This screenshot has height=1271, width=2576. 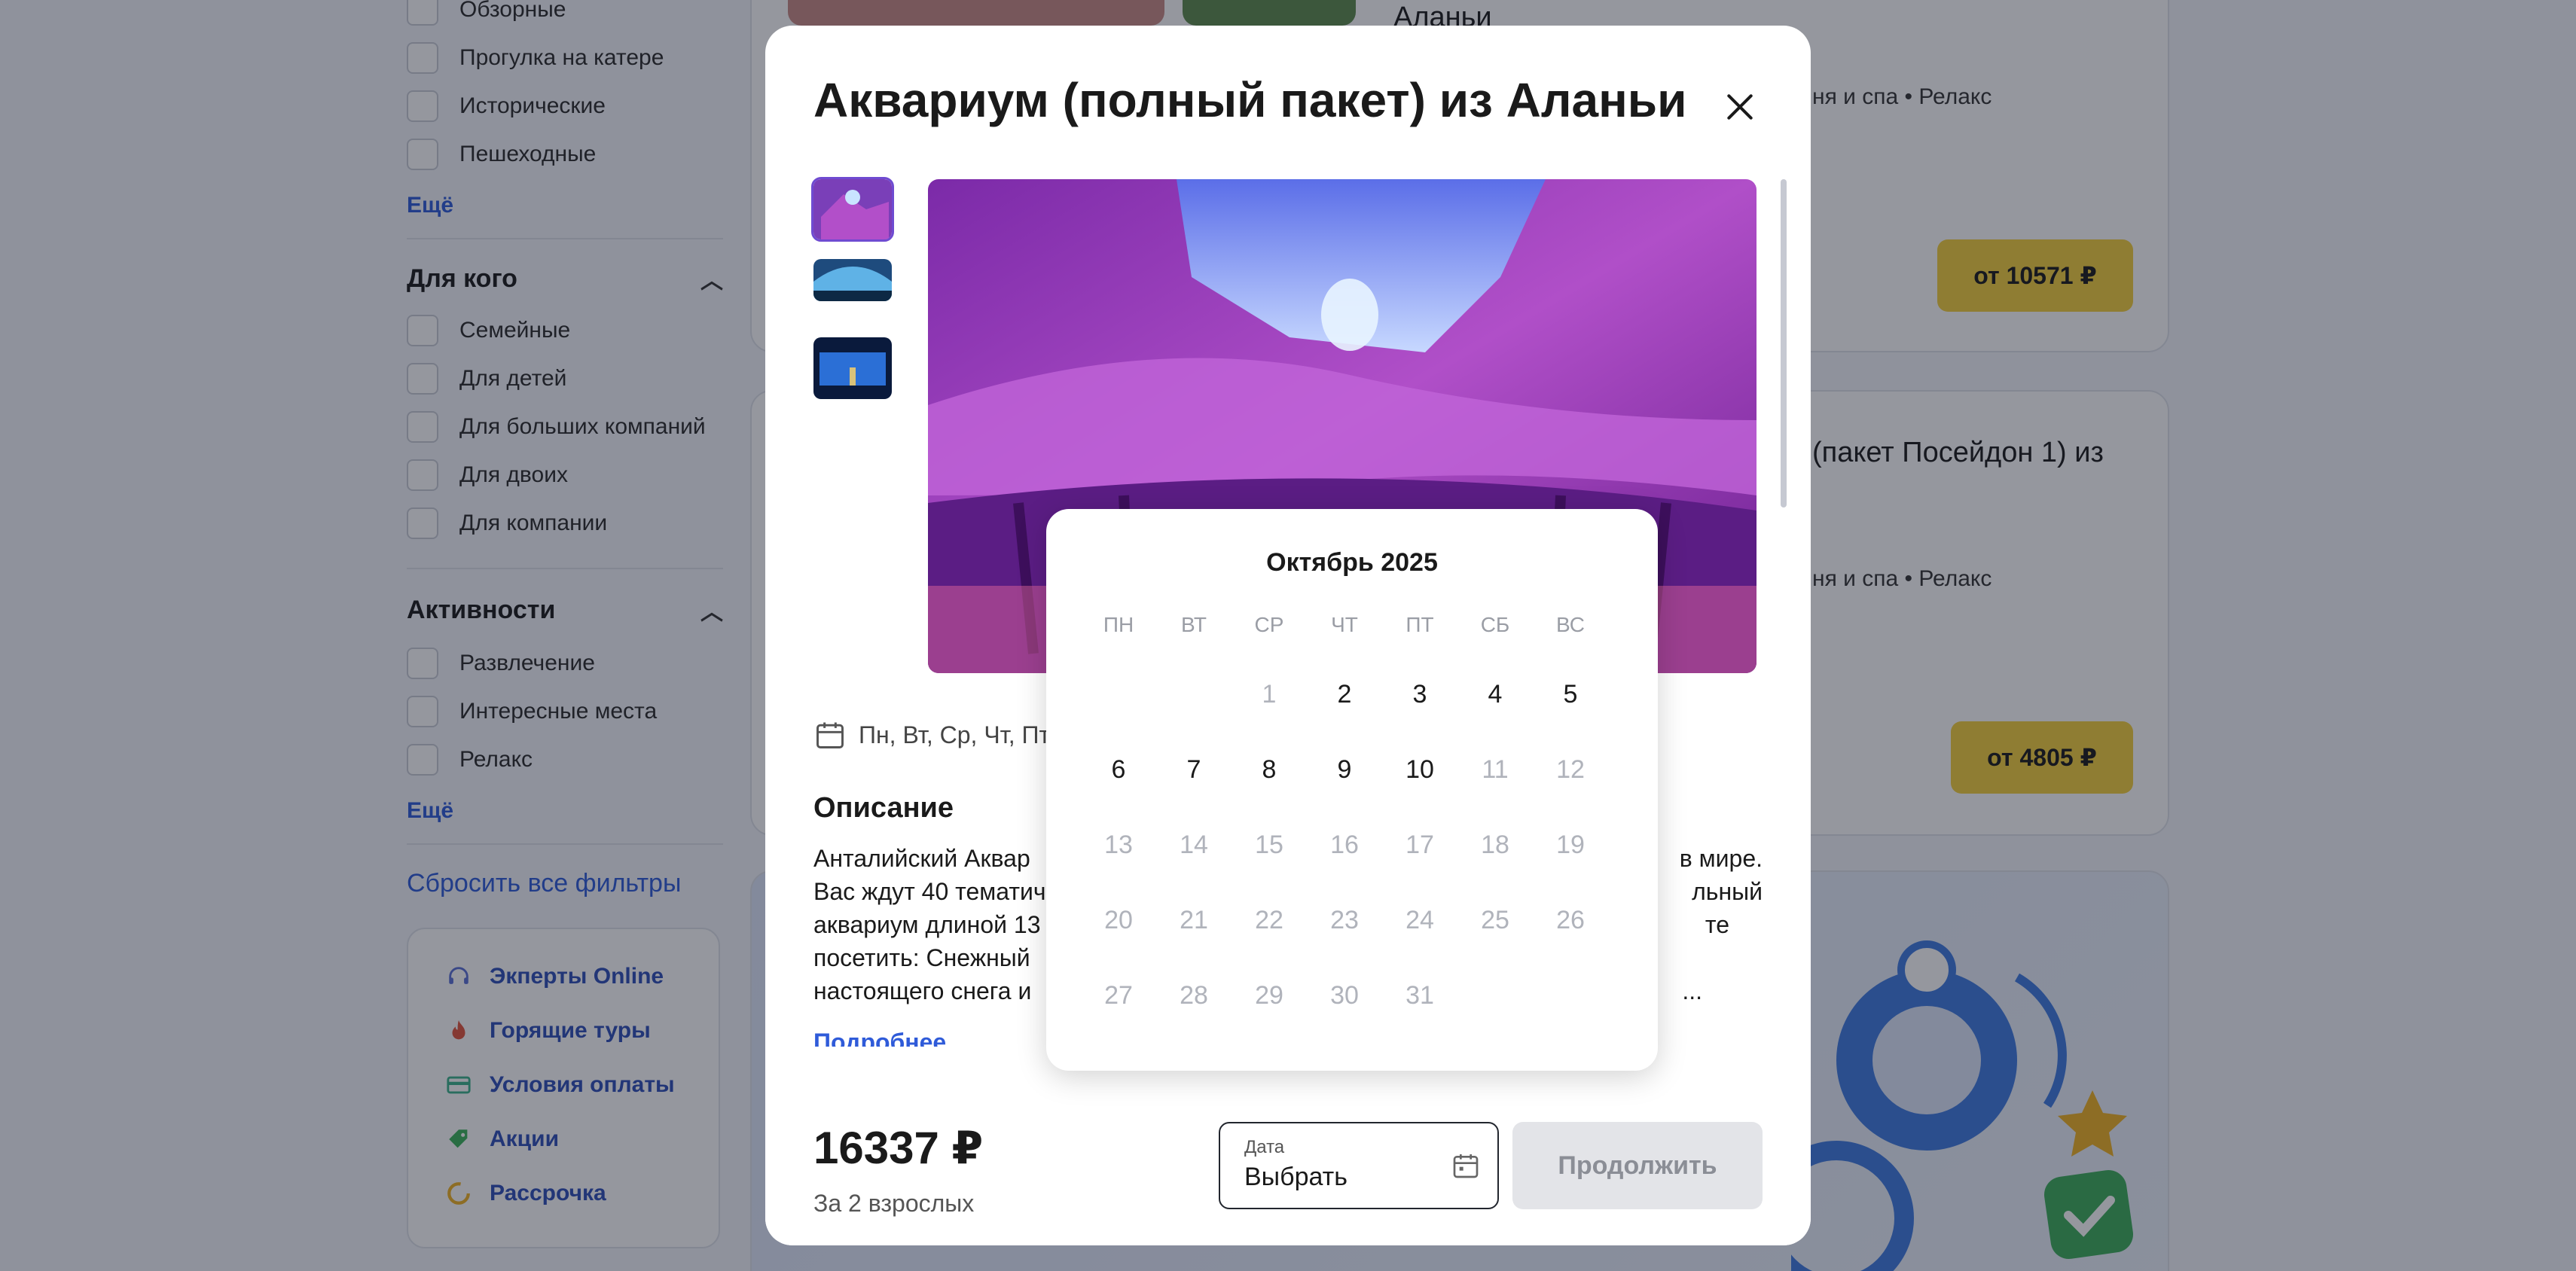 I want to click on calendar-day-unavailable: 16, so click(x=1345, y=845).